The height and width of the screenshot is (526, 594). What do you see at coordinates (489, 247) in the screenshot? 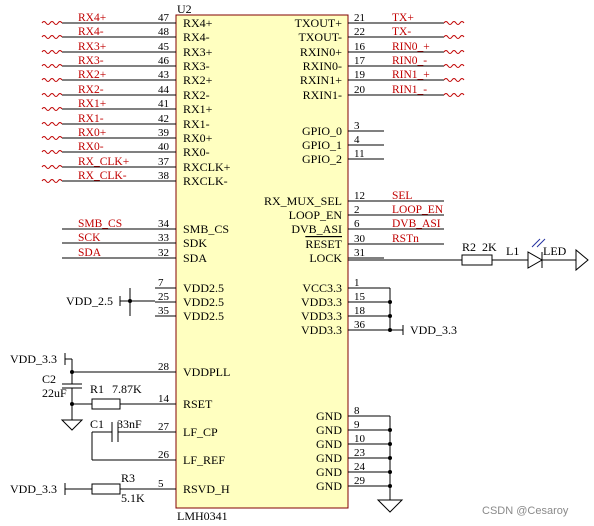
I see `r2-value: 2K` at bounding box center [489, 247].